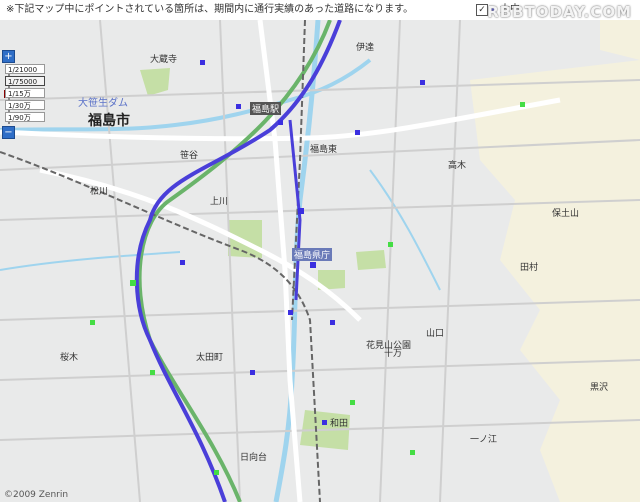 The width and height of the screenshot is (640, 502). What do you see at coordinates (435, 334) in the screenshot?
I see `label-yama-kuchi: 山口` at bounding box center [435, 334].